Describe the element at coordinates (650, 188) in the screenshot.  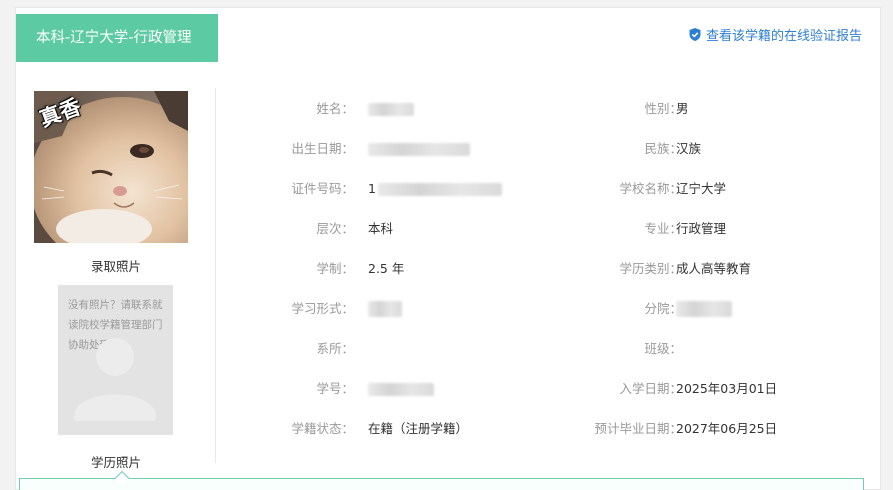
I see `school-label: 学校名称：` at that location.